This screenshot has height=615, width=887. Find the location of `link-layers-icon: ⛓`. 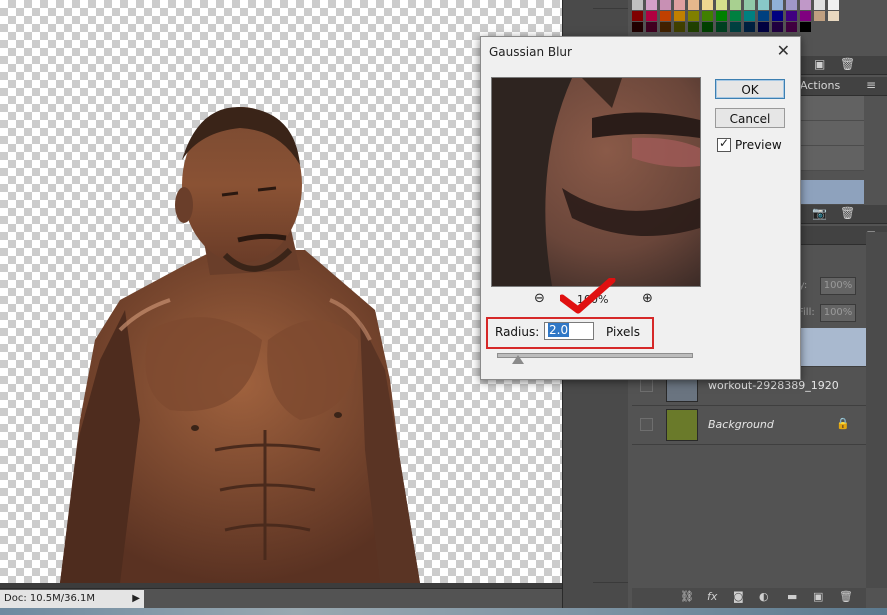

link-layers-icon: ⛓ is located at coordinates (687, 596).